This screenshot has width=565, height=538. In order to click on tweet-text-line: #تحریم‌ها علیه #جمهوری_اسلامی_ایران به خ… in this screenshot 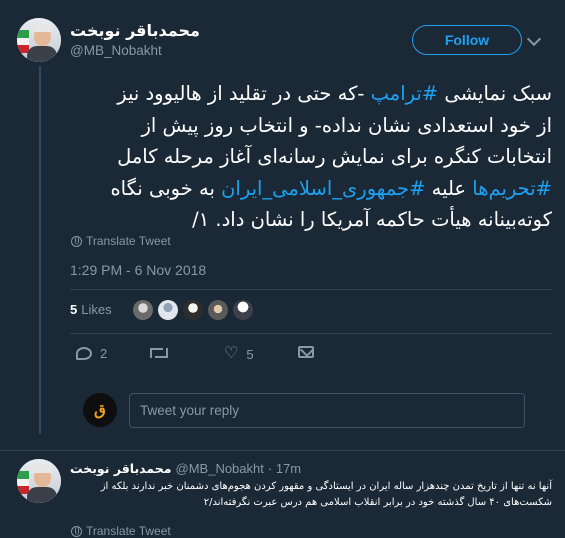, I will do `click(305, 189)`.